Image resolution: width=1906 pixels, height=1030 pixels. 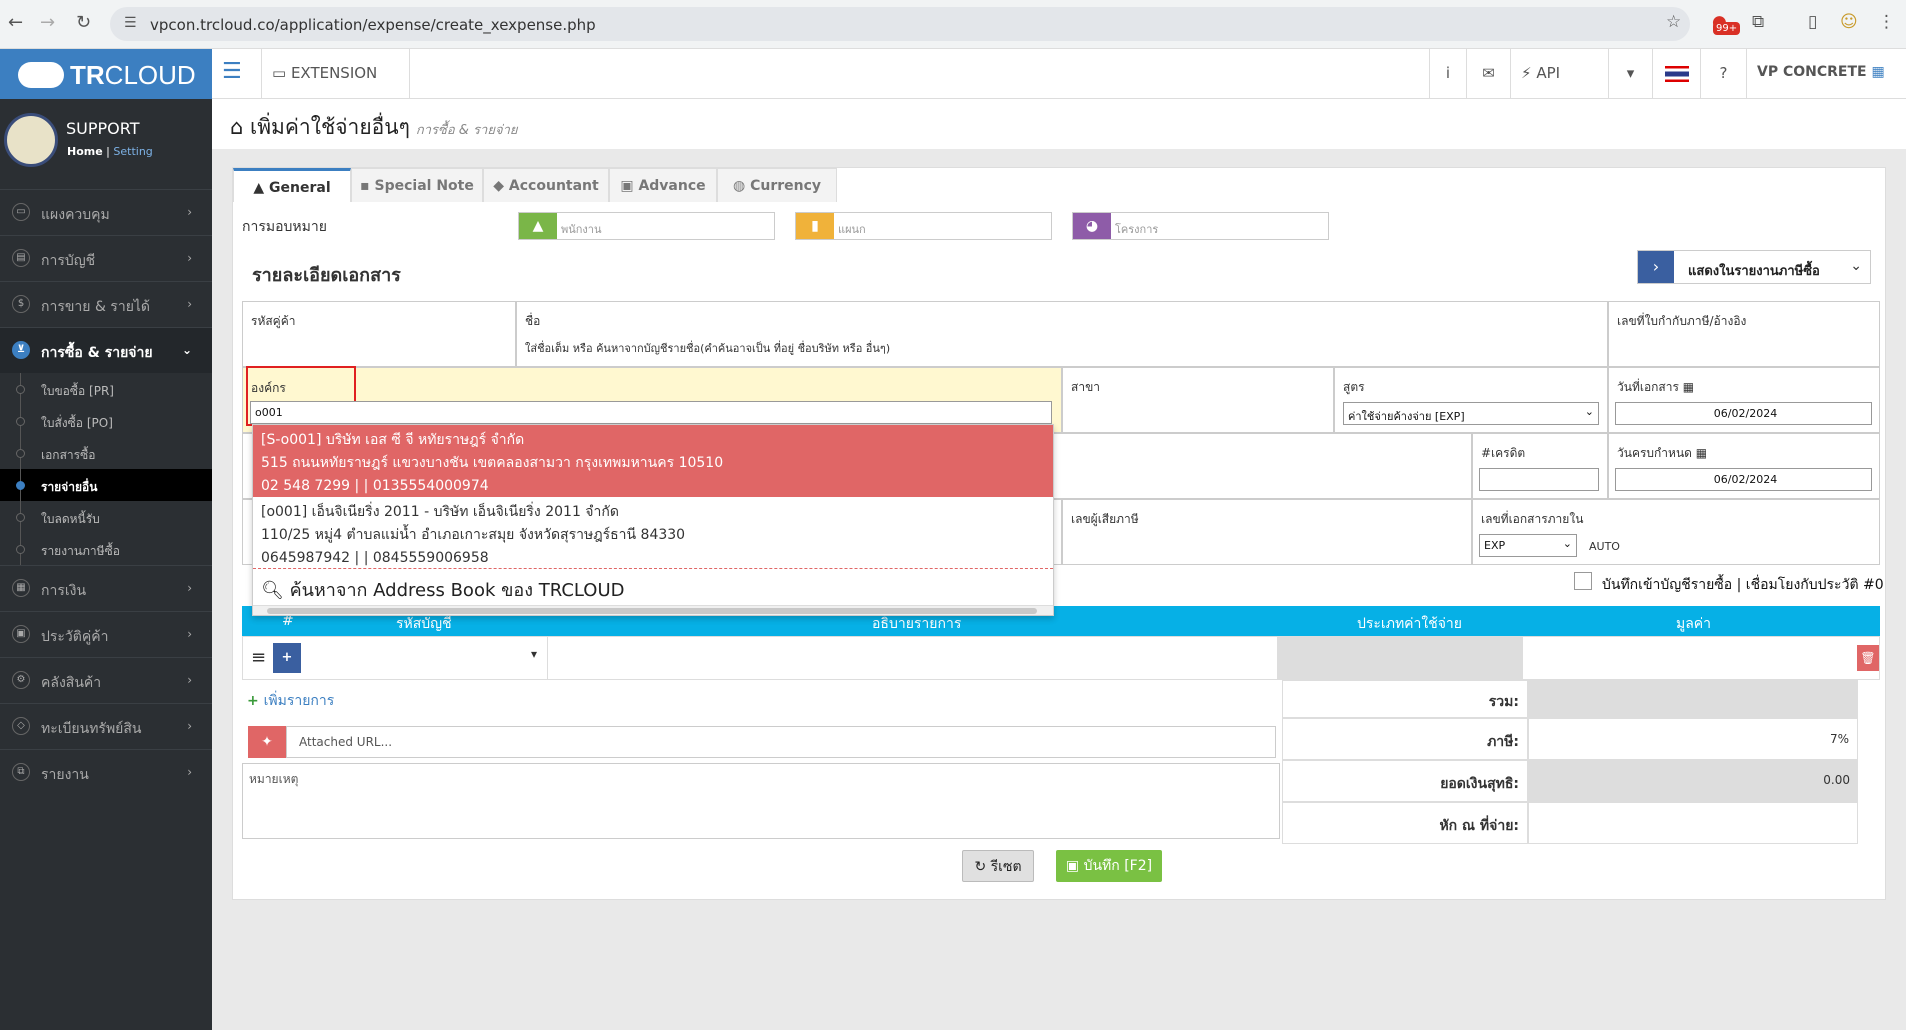 What do you see at coordinates (653, 587) in the screenshot?
I see `address-book-search: 🔍︎ ค้นหาจาก Address Book ของ TRCLOUD` at bounding box center [653, 587].